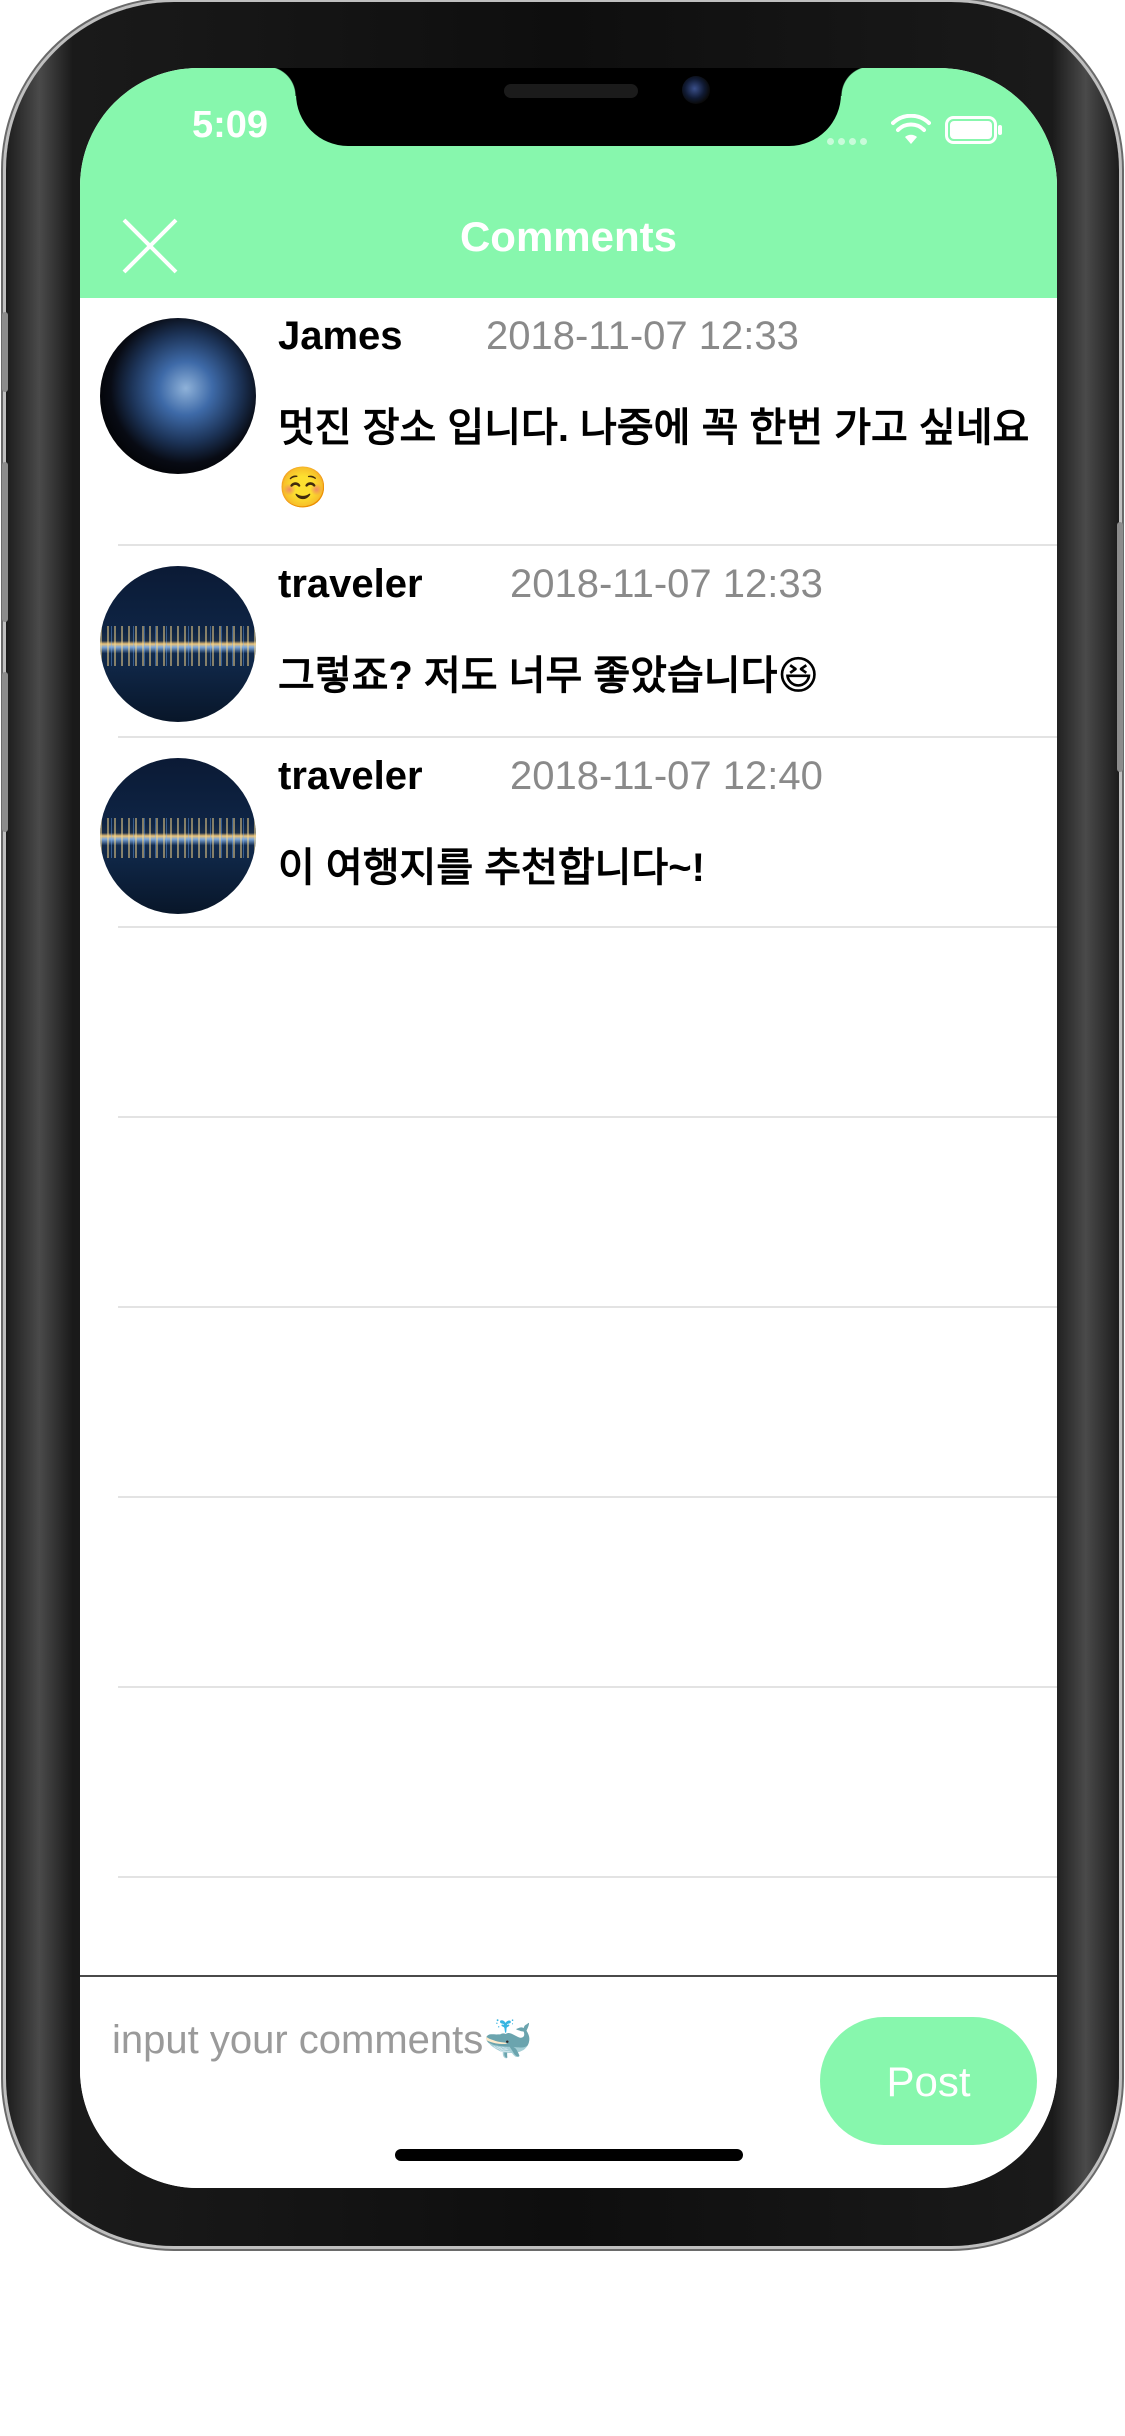 Image resolution: width=1125 pixels, height=2436 pixels. I want to click on speaker-grille, so click(571, 91).